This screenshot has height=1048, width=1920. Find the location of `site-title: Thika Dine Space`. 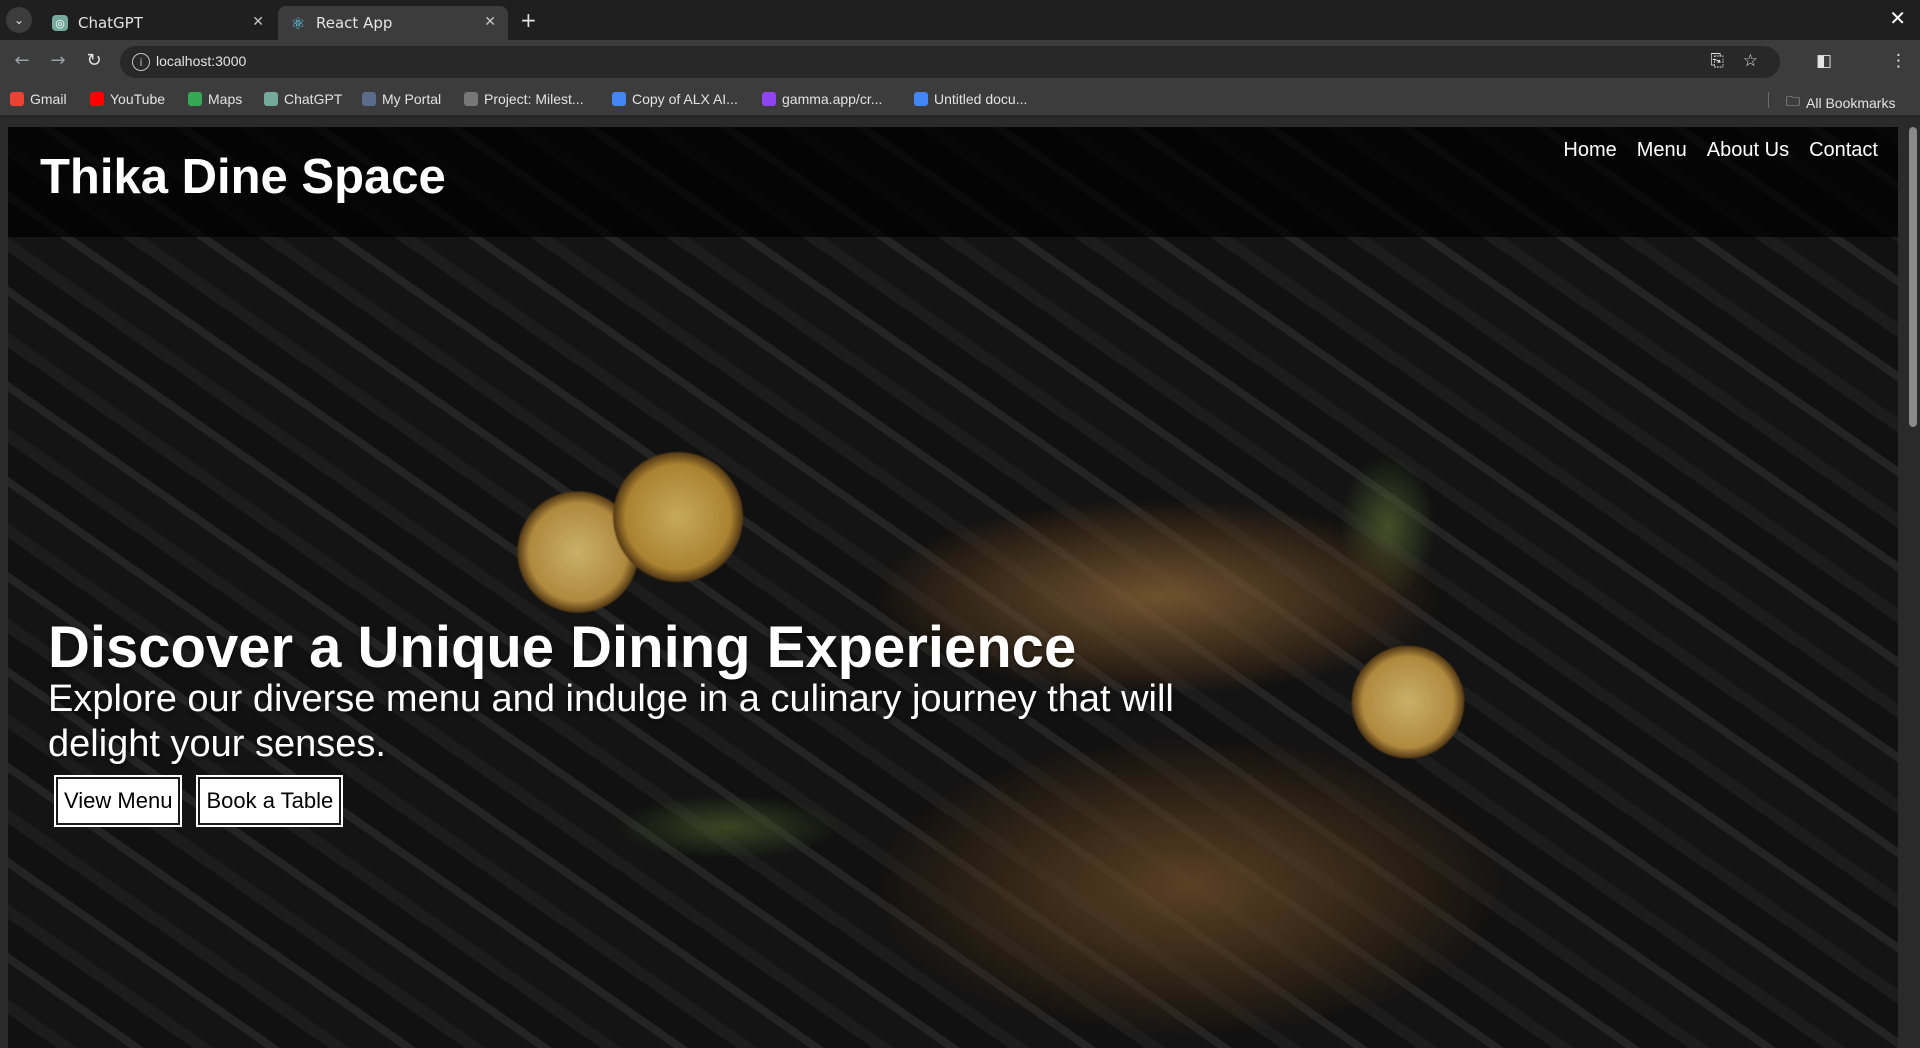

site-title: Thika Dine Space is located at coordinates (243, 177).